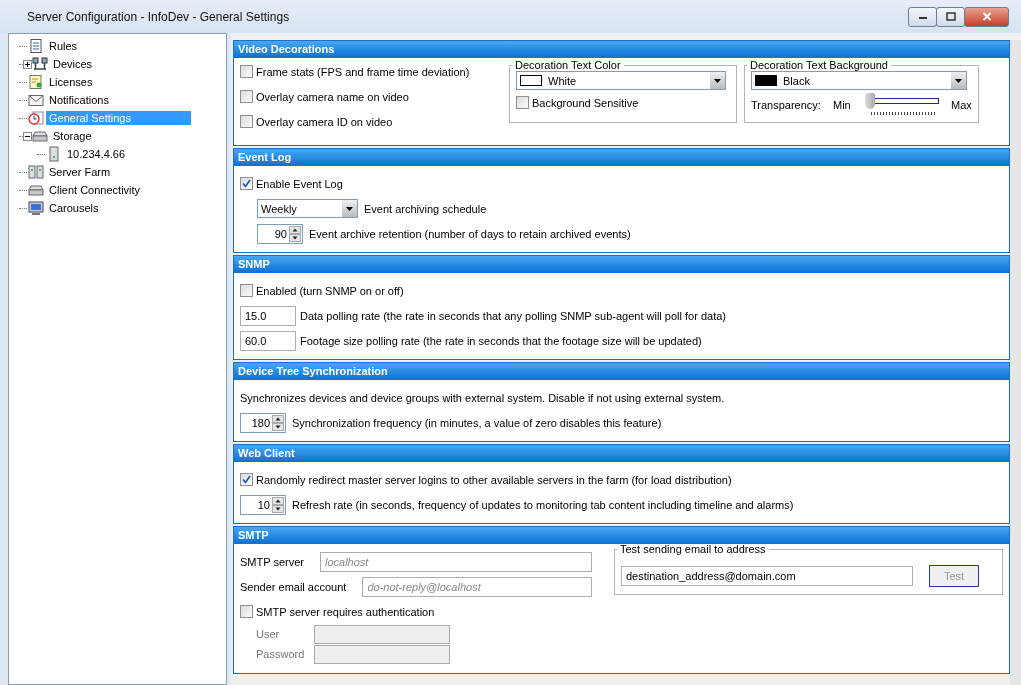 This screenshot has width=1021, height=685. Describe the element at coordinates (36, 118) in the screenshot. I see `clock-icon` at that location.